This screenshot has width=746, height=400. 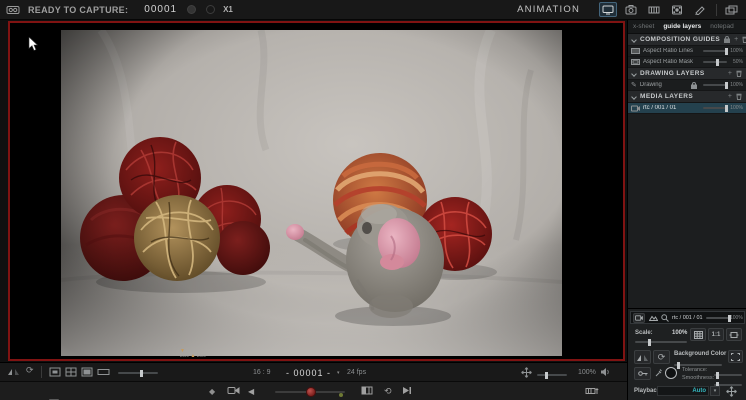 I want to click on guide-row-aspect-mask: Aspect Ratio Mask 50%, so click(x=687, y=62).